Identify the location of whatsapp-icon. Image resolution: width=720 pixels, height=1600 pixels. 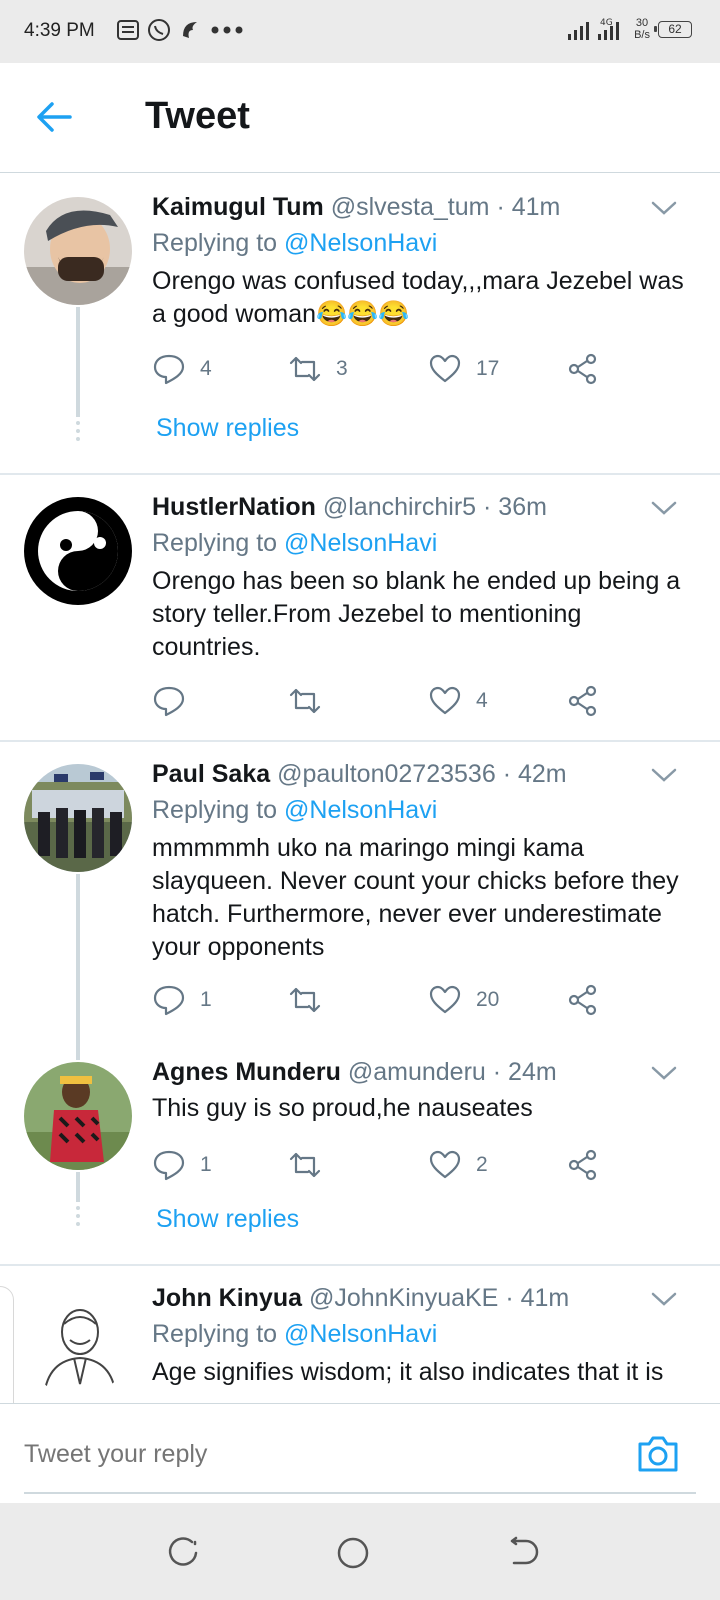
(159, 30).